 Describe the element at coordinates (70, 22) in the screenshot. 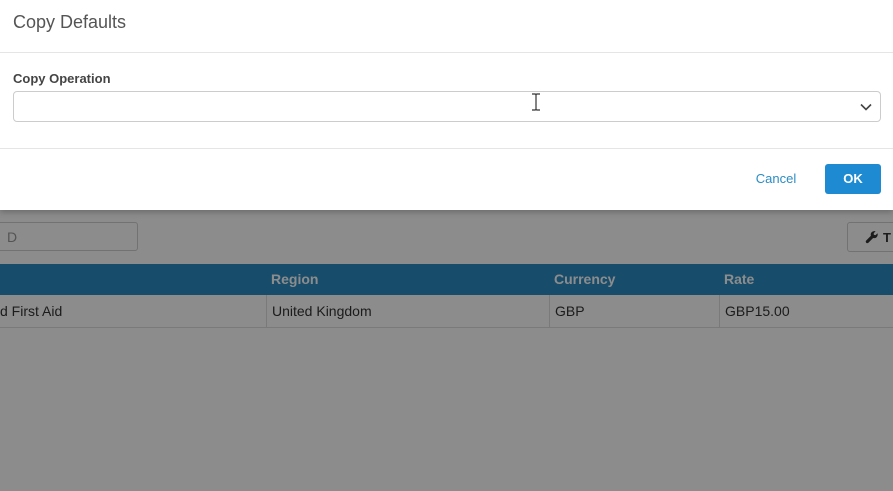

I see `dialog-title: Copy Defaults` at that location.